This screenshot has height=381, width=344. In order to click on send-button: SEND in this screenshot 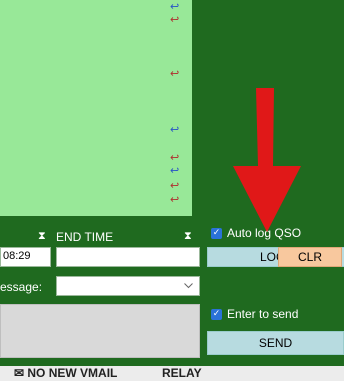, I will do `click(275, 343)`.